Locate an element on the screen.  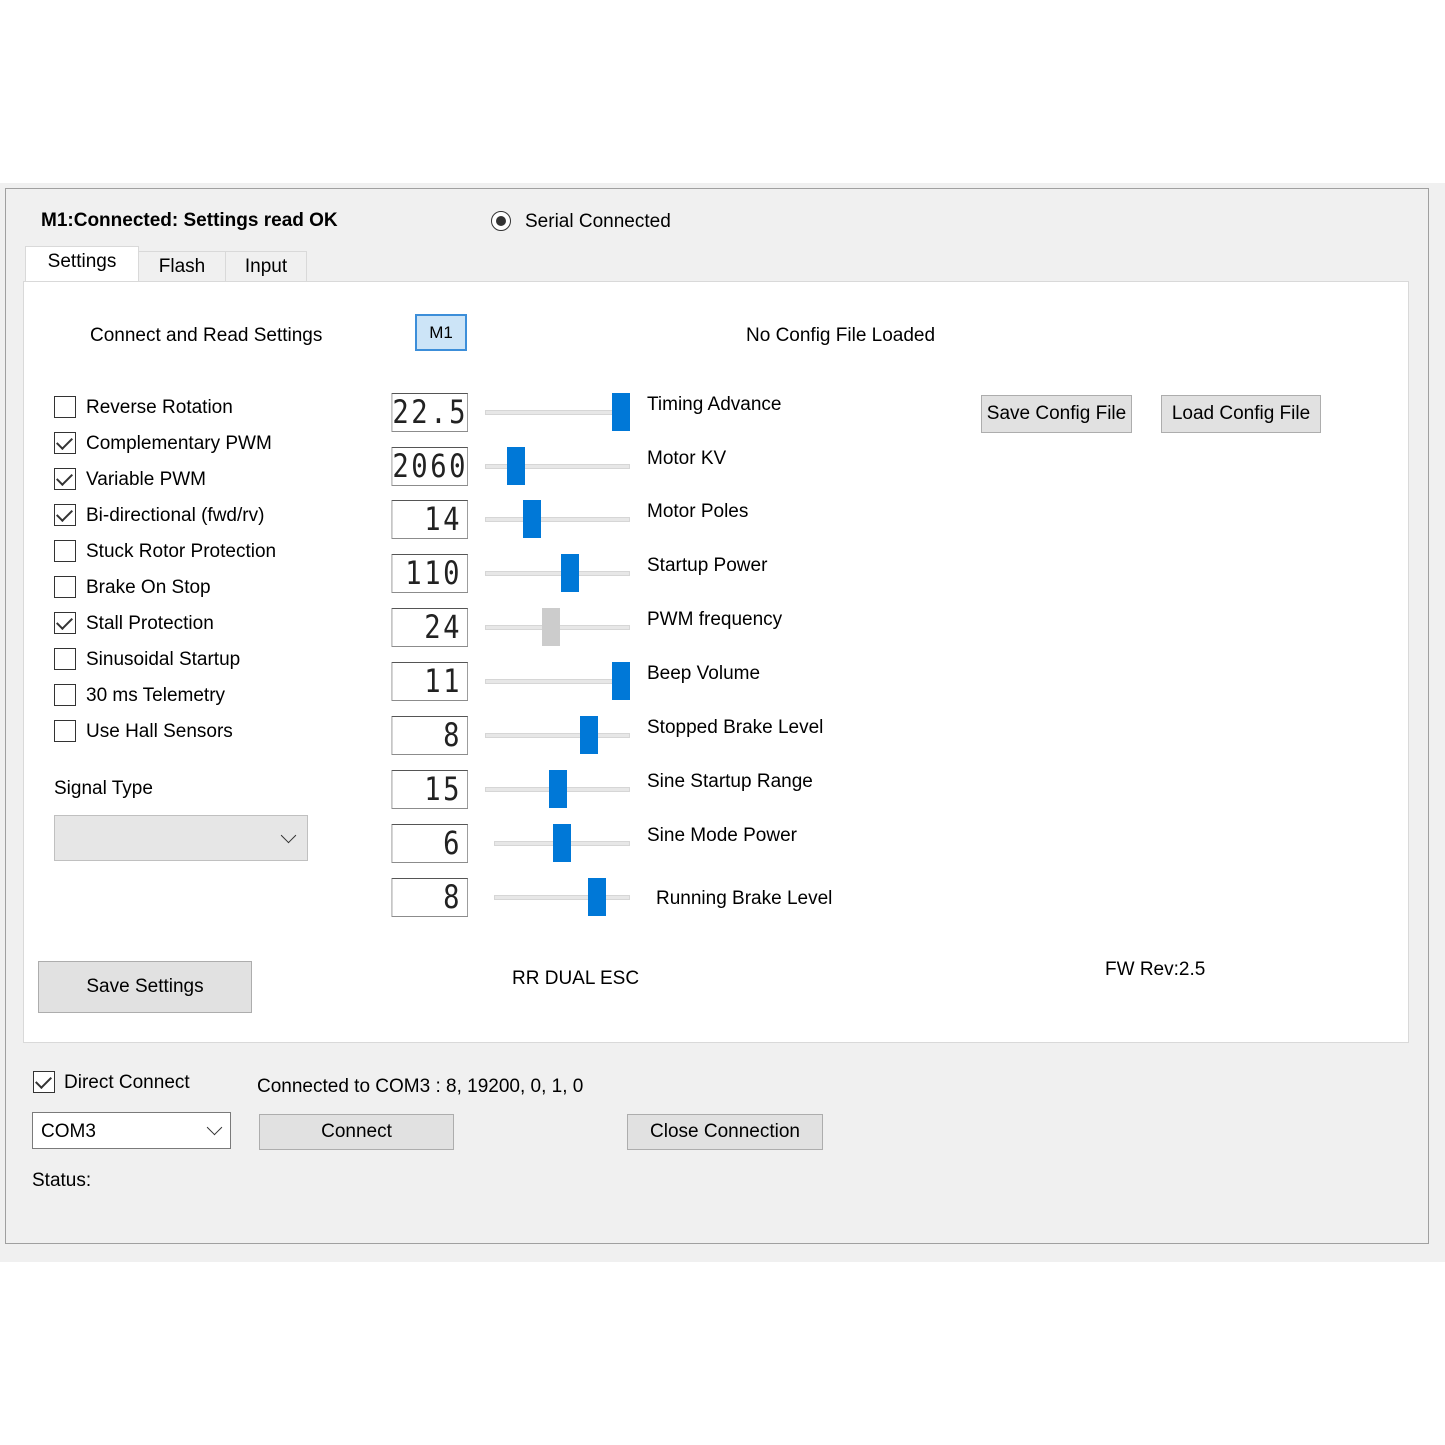
tab-settings: Settings is located at coordinates (82, 264).